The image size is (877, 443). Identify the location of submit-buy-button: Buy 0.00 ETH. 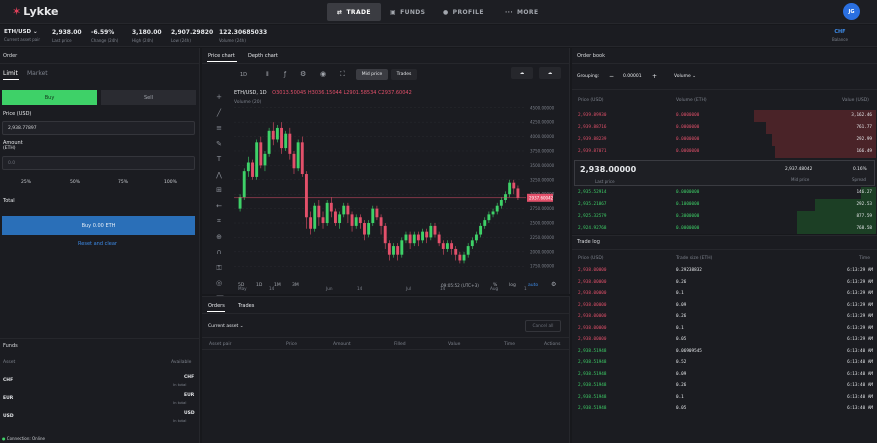
(98, 225).